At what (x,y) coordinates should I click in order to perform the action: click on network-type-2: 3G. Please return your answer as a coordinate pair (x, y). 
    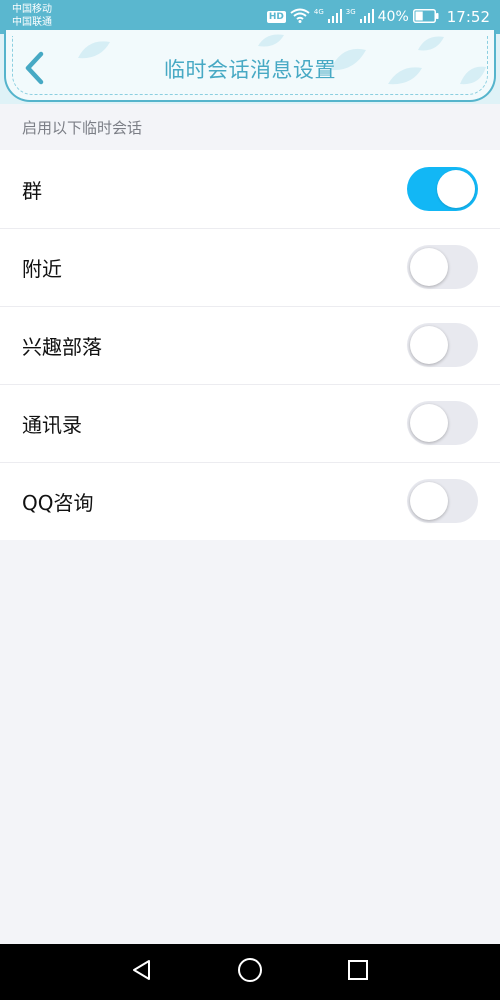
    Looking at the image, I should click on (350, 12).